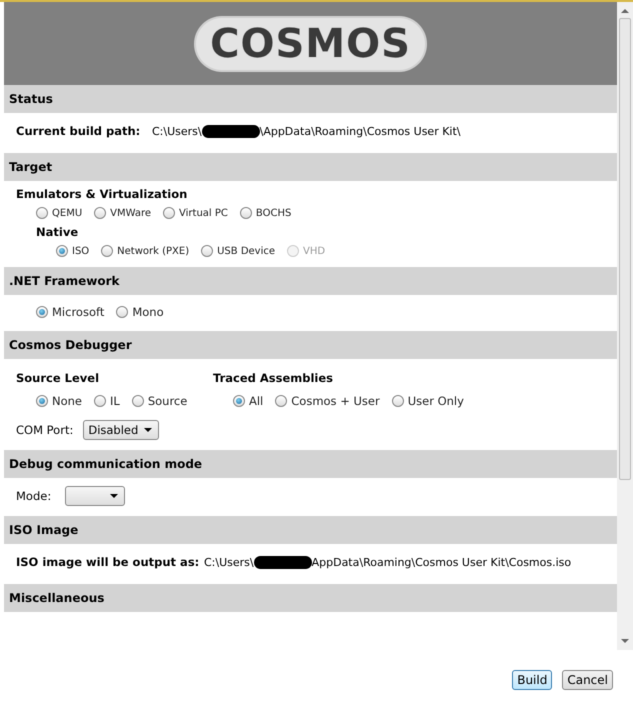  I want to click on section-header: .NET Framework, so click(310, 281).